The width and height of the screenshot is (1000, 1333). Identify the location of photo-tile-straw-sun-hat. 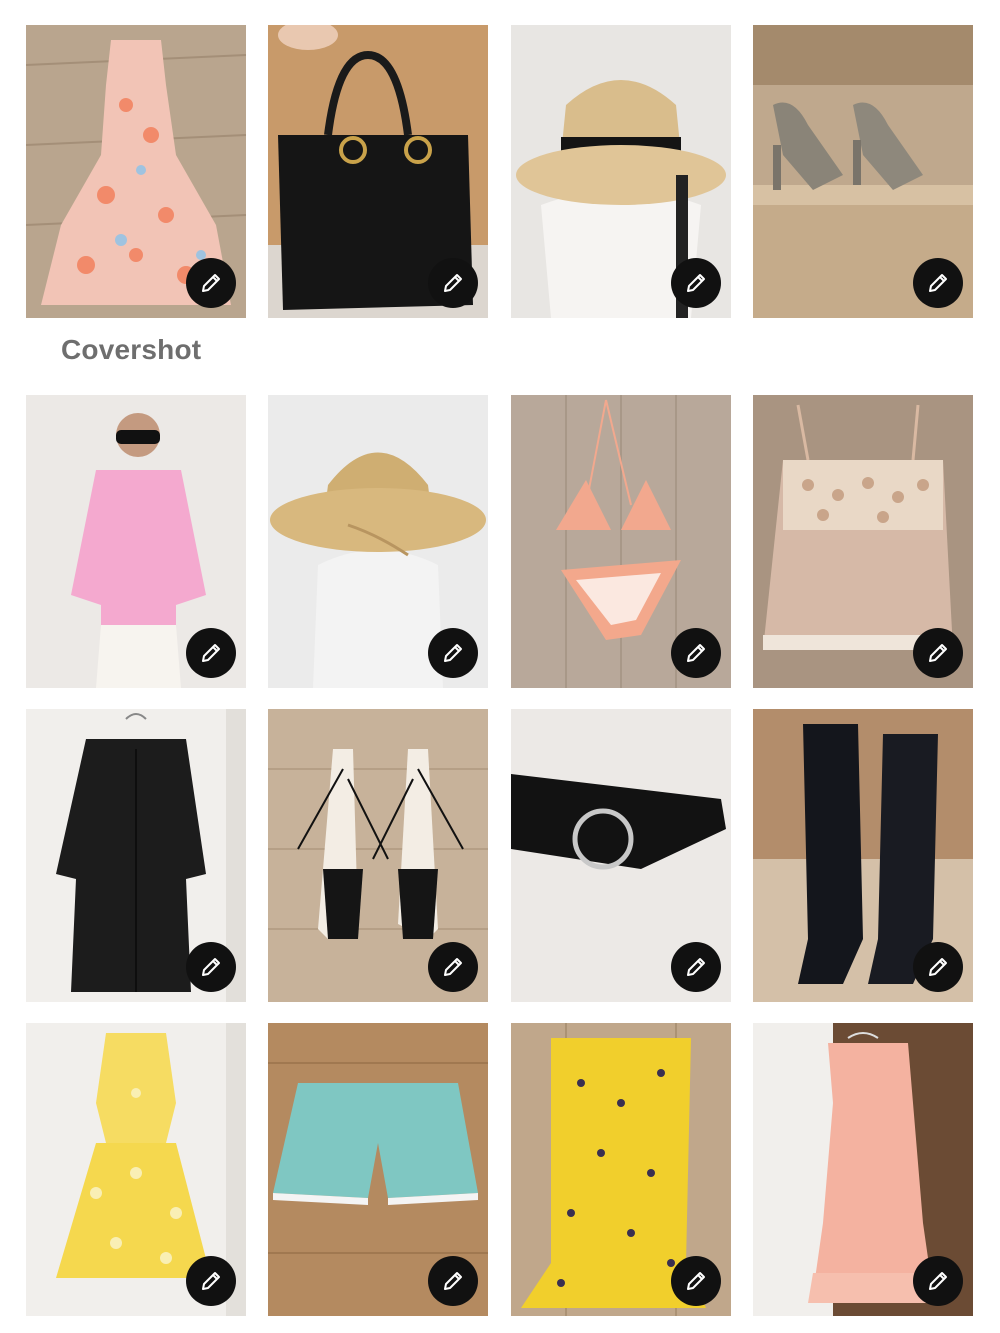
(378, 541).